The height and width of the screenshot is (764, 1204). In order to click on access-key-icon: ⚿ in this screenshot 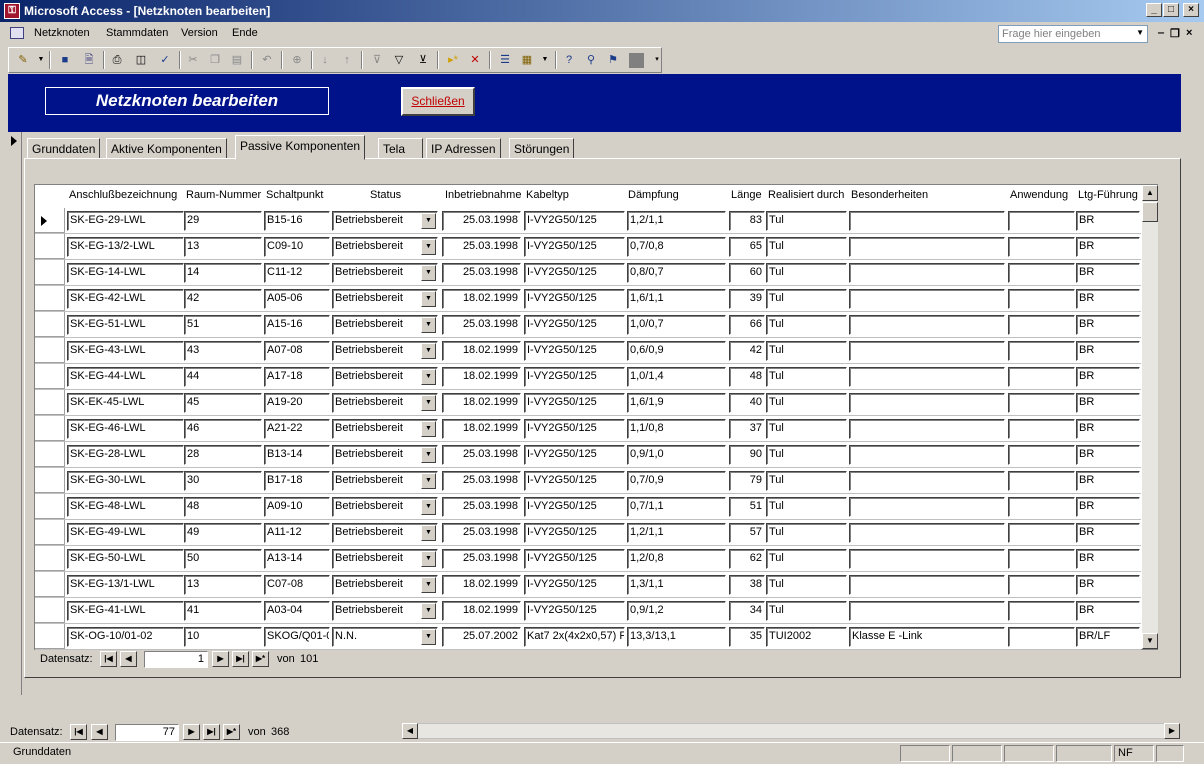, I will do `click(12, 11)`.